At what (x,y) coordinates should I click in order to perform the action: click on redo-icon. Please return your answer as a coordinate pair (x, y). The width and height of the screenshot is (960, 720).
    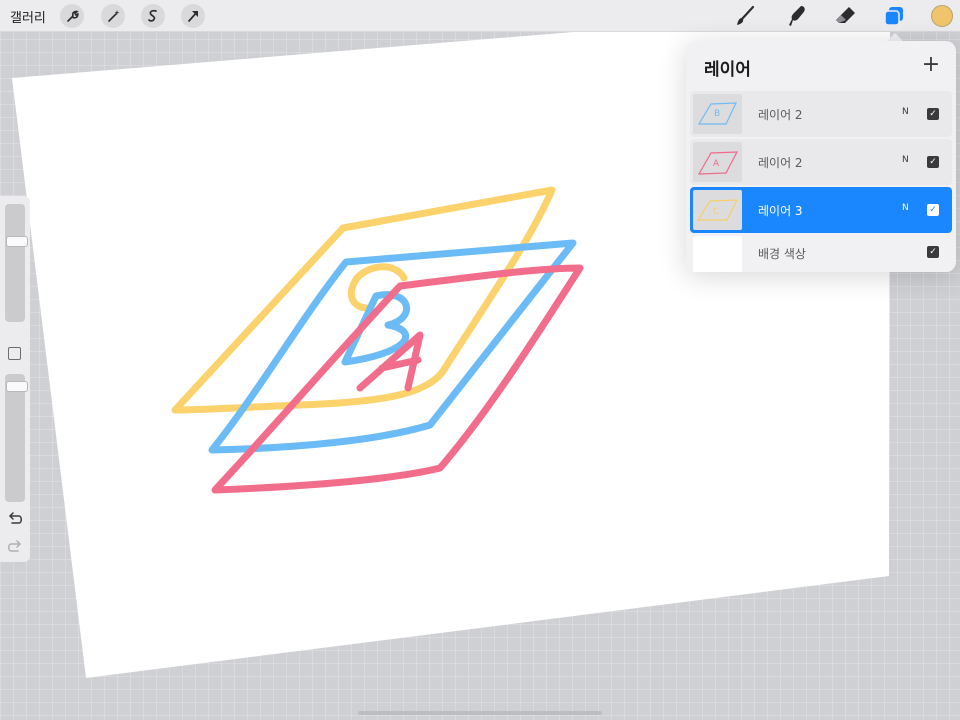
    Looking at the image, I should click on (15, 547).